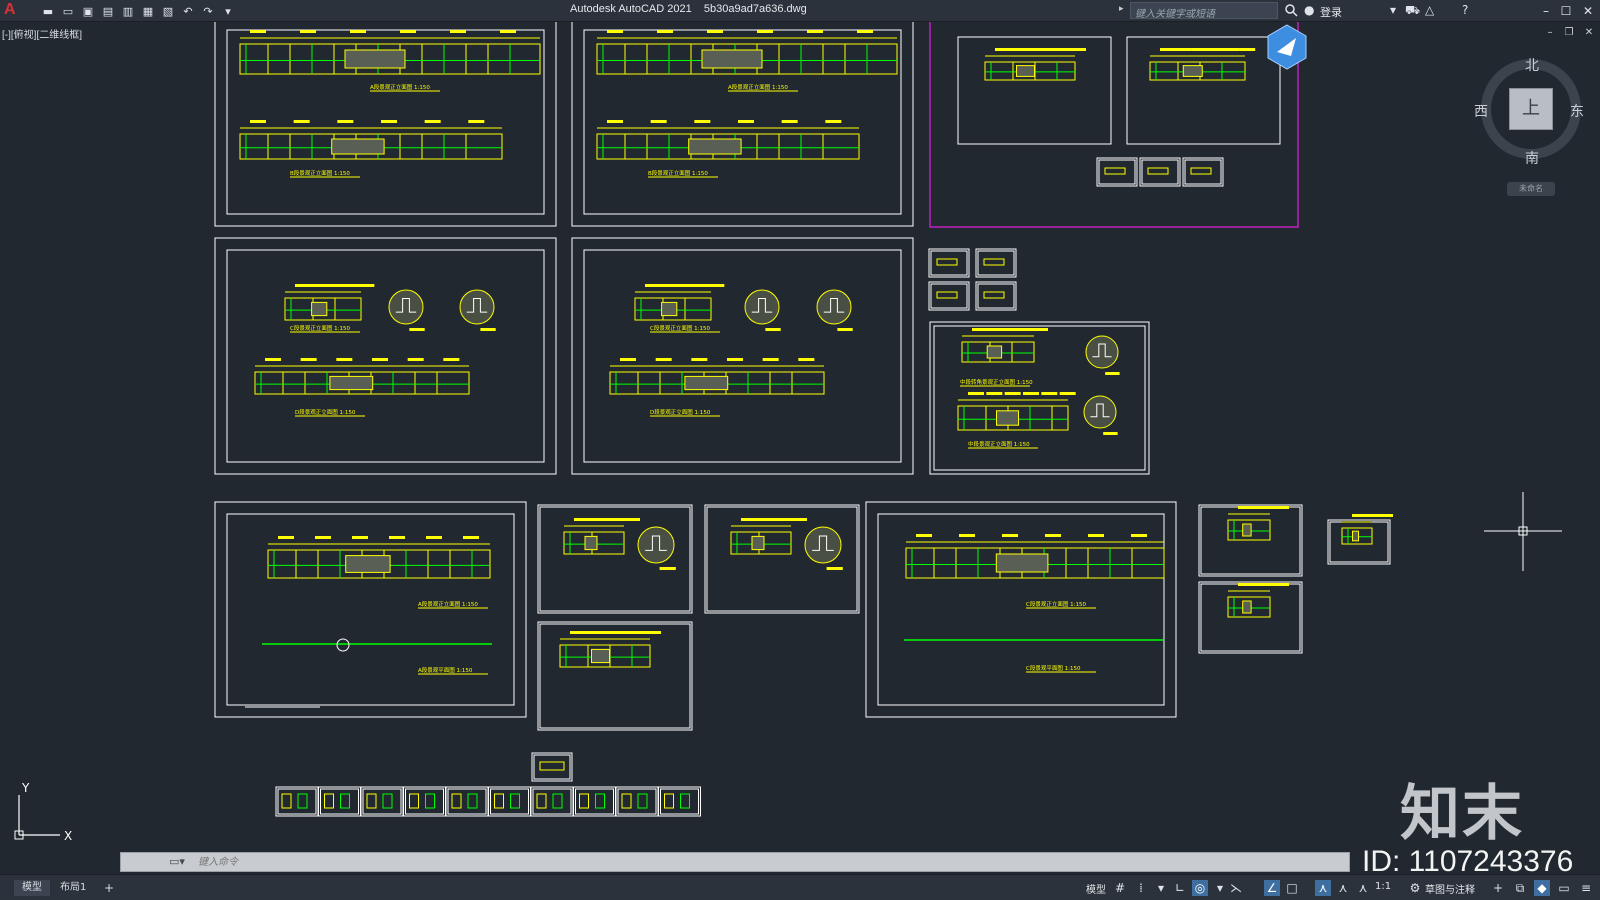 This screenshot has height=900, width=1600. What do you see at coordinates (1120, 888) in the screenshot?
I see `grid-icon: #` at bounding box center [1120, 888].